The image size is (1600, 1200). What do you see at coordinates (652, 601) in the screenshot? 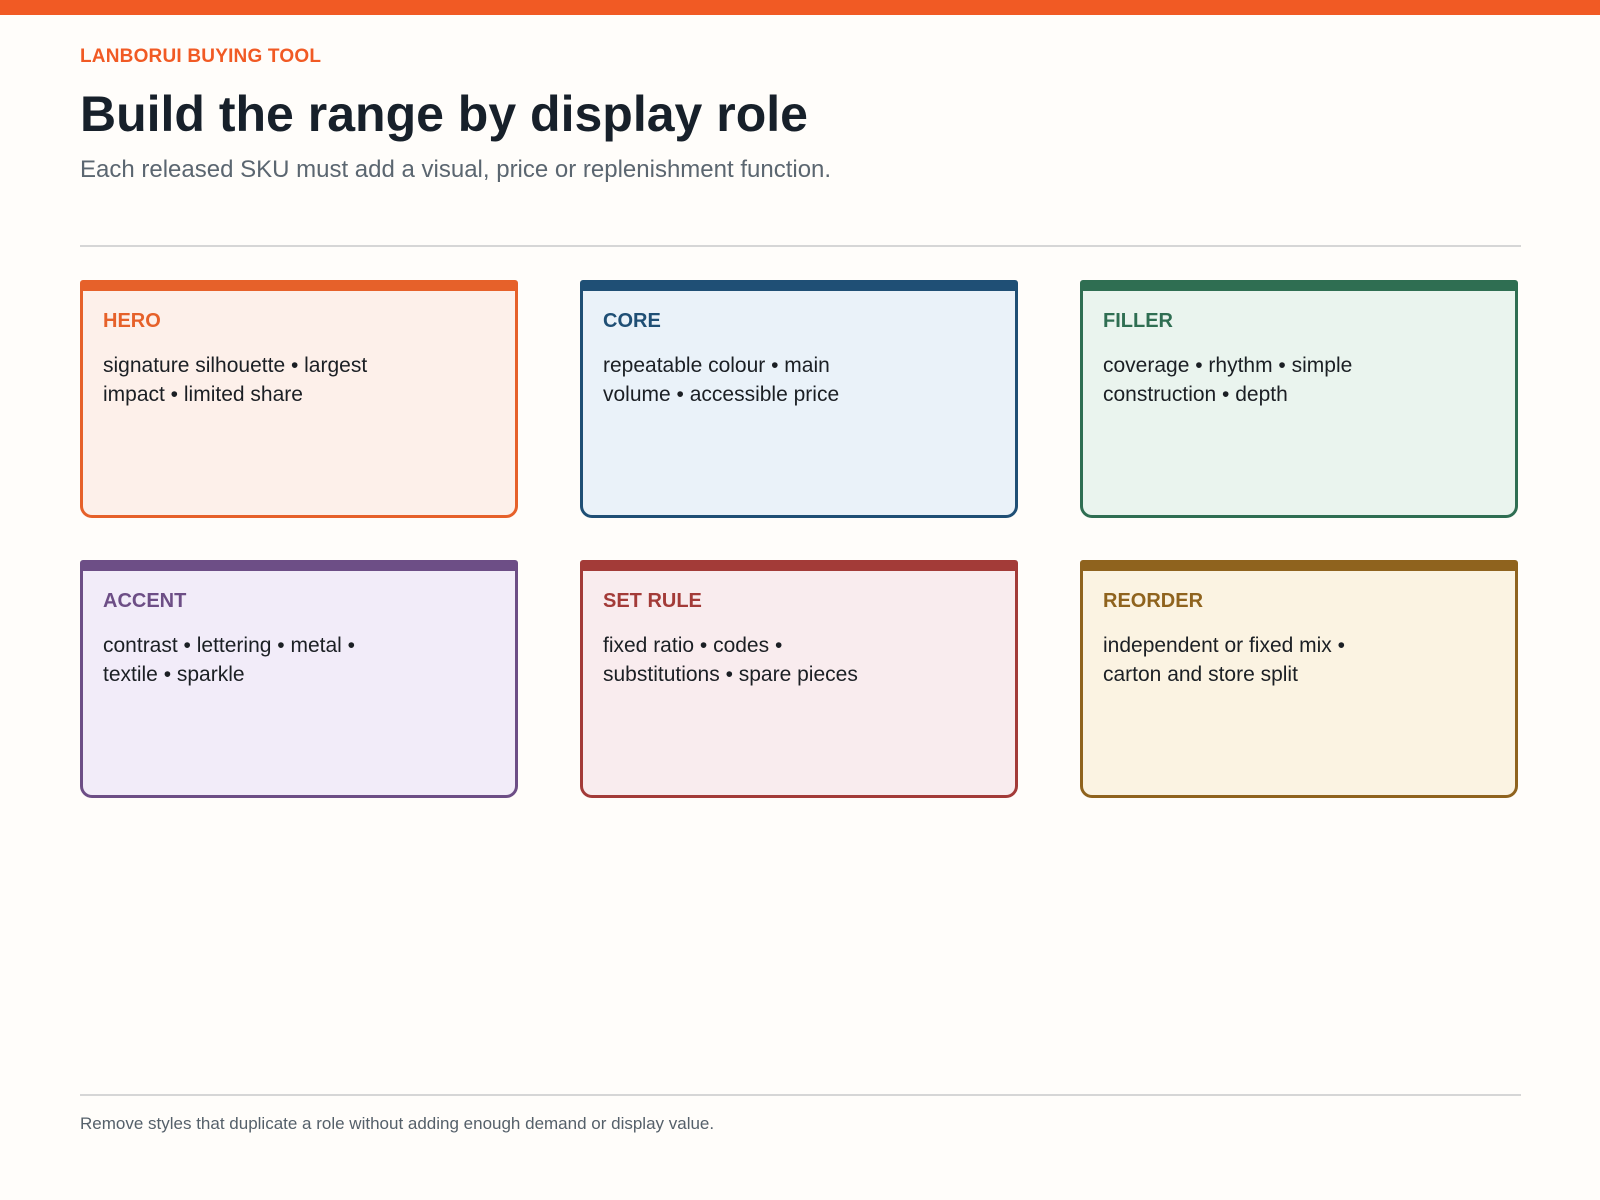
I see `role-card-title: SET RULE` at bounding box center [652, 601].